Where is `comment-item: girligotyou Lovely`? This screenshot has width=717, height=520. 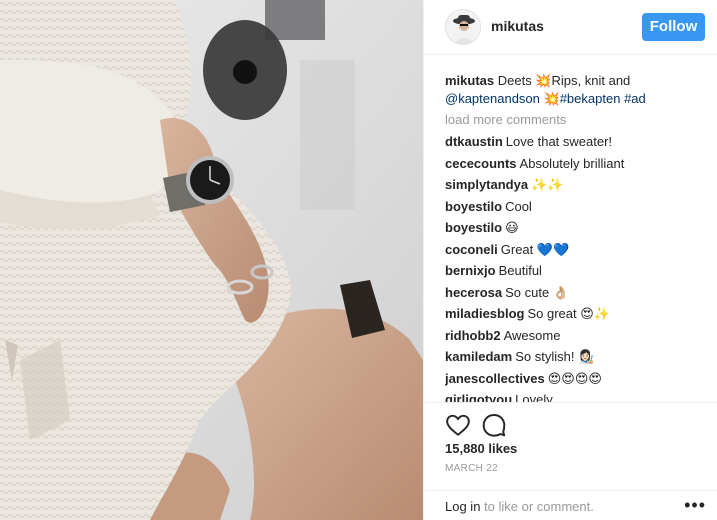 comment-item: girligotyou Lovely is located at coordinates (579, 395).